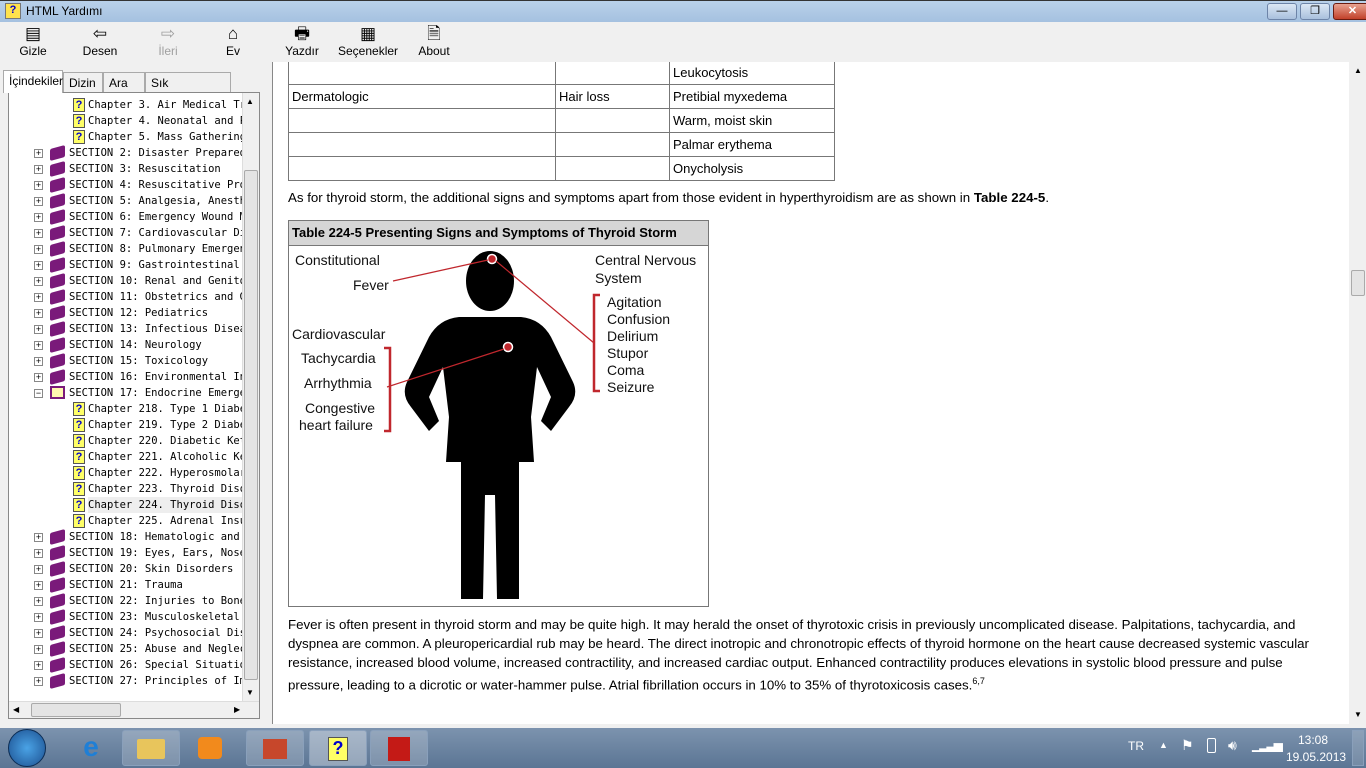 This screenshot has height=768, width=1366. Describe the element at coordinates (125, 649) in the screenshot. I see `tree-section-item: + SECTION 25: Abuse and Neglec` at that location.